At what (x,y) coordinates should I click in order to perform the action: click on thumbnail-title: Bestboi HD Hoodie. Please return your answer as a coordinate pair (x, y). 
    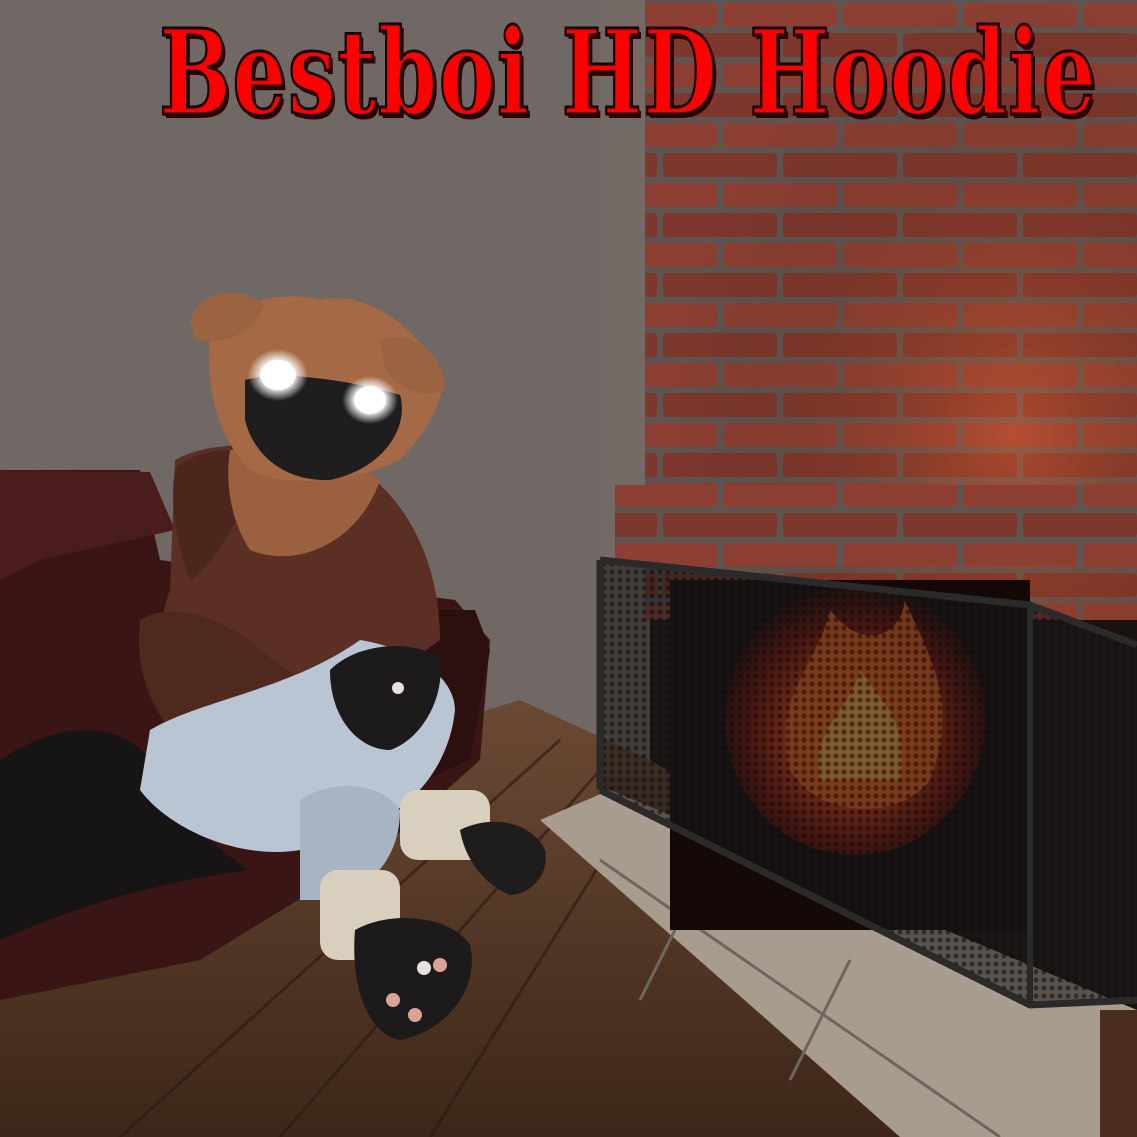
    Looking at the image, I should click on (628, 72).